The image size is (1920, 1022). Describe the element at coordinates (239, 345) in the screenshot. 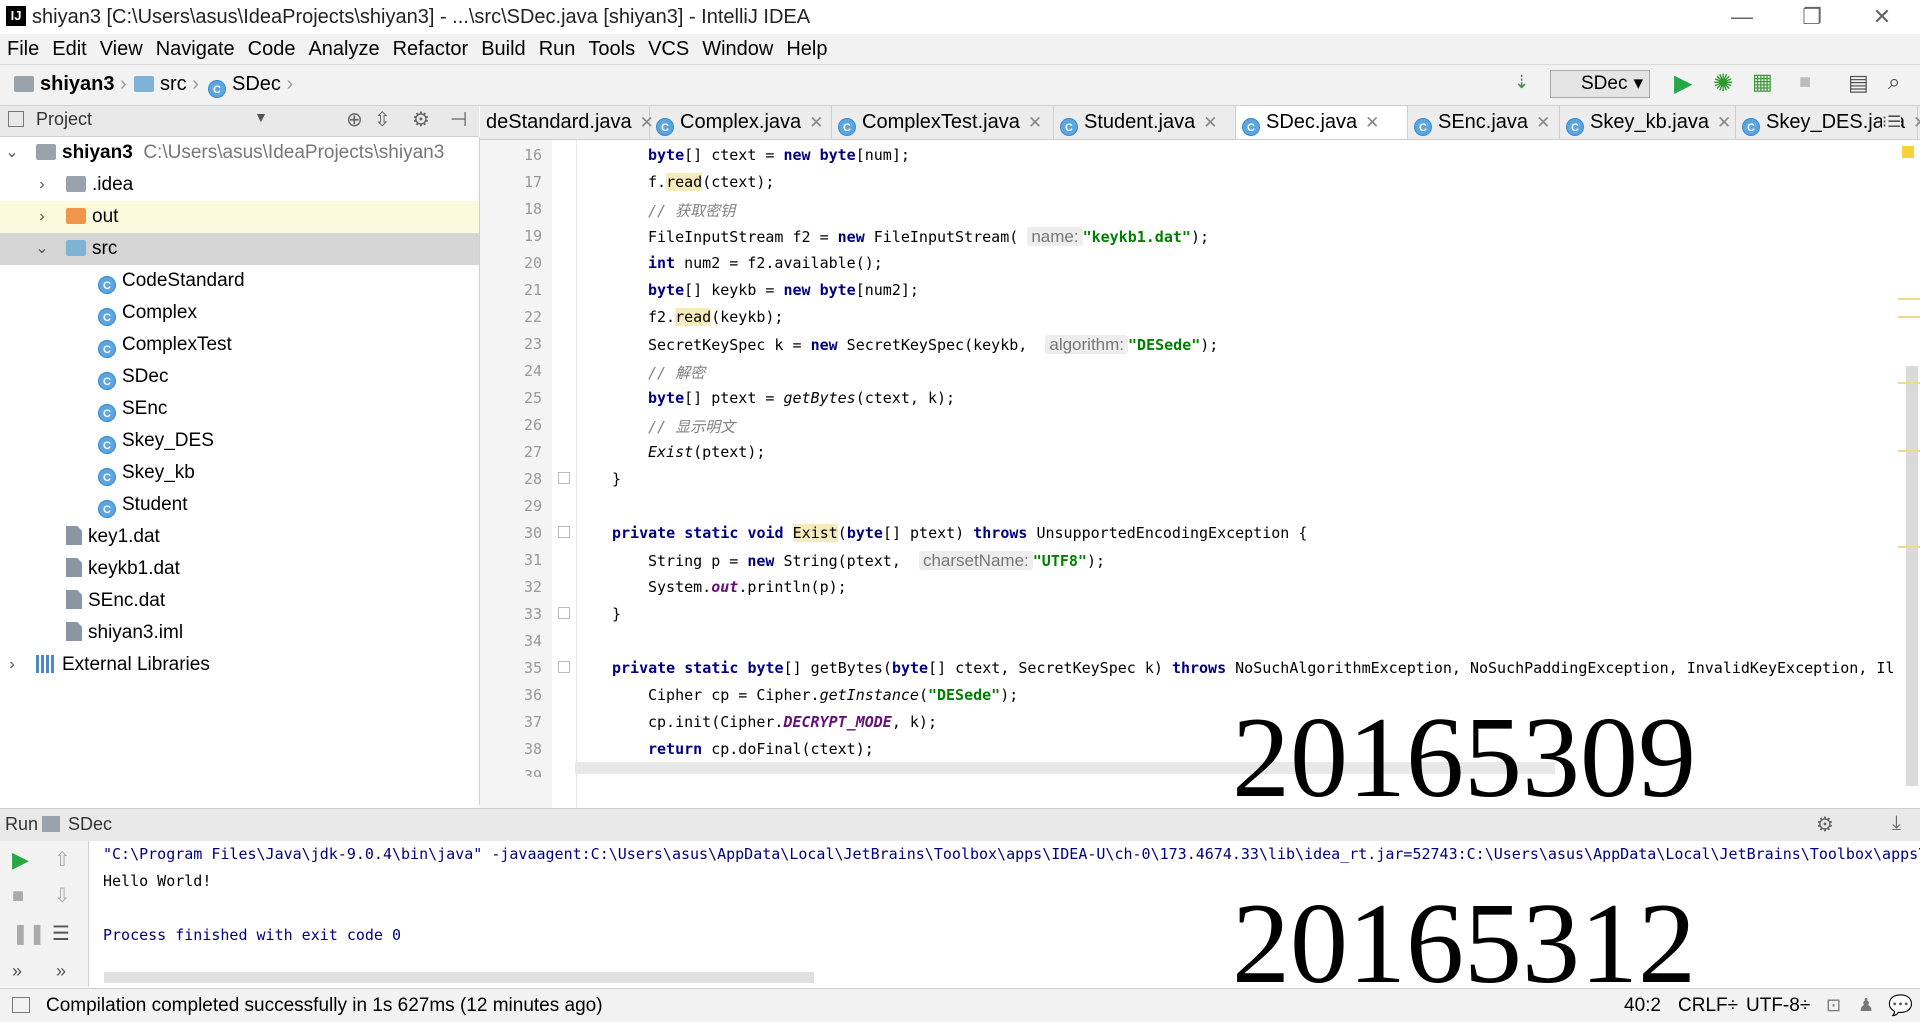

I see `tree-item-class: C ComplexTest` at that location.